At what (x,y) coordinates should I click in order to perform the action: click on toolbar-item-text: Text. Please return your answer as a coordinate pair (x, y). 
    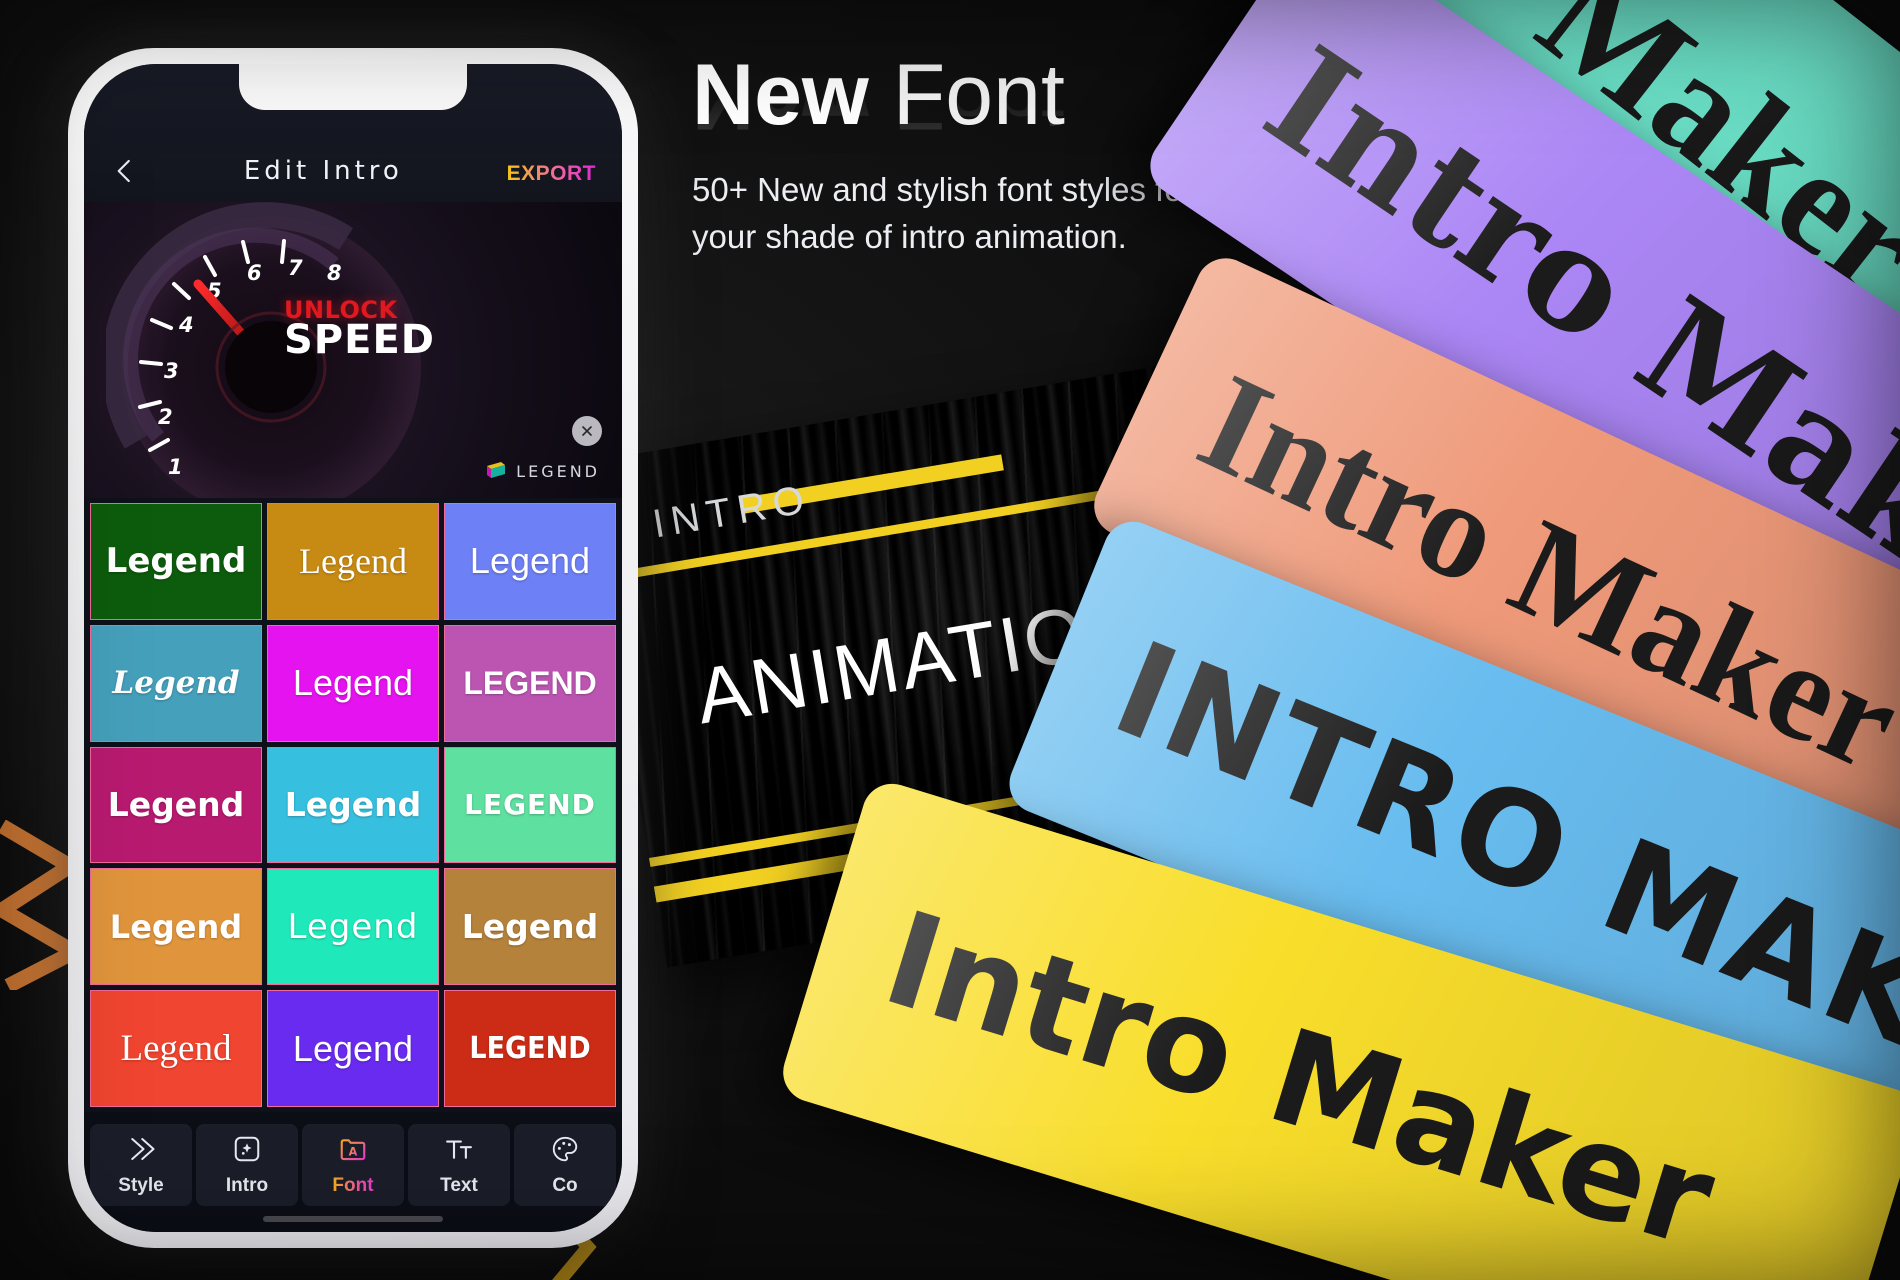
    Looking at the image, I should click on (459, 1165).